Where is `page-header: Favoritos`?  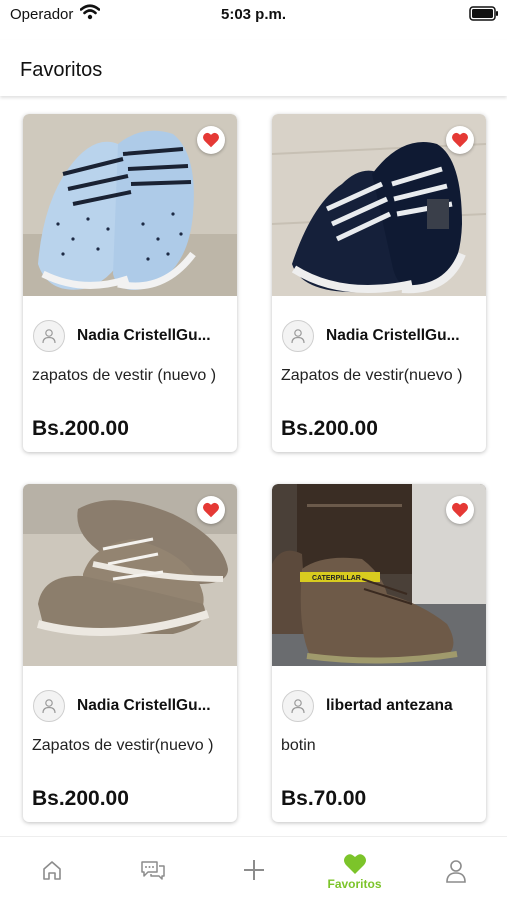 page-header: Favoritos is located at coordinates (253, 68).